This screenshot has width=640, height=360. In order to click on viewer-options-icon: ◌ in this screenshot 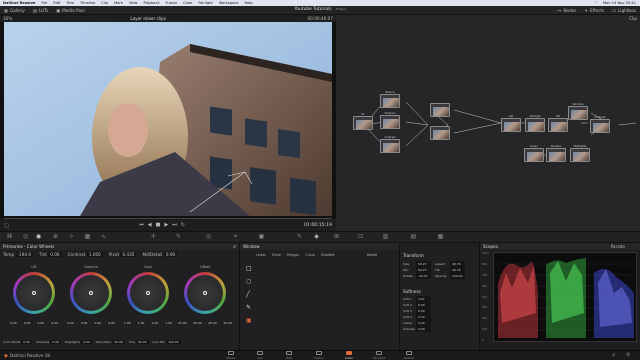, I will do `click(6, 225)`.